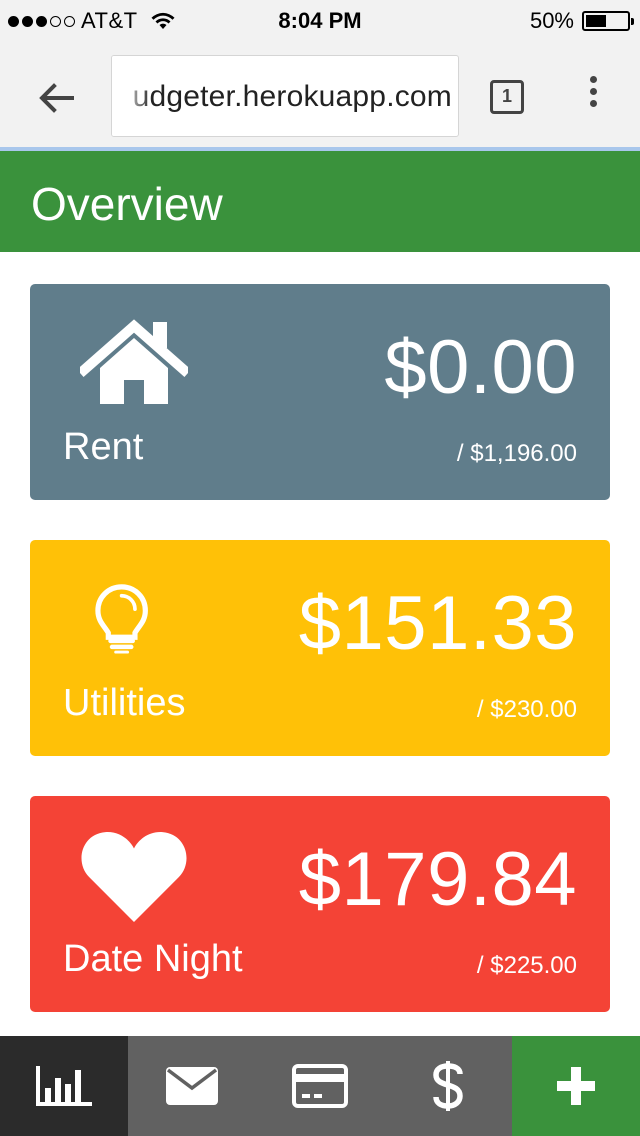 This screenshot has height=1136, width=640. What do you see at coordinates (437, 879) in the screenshot?
I see `budget-spent: $179.84` at bounding box center [437, 879].